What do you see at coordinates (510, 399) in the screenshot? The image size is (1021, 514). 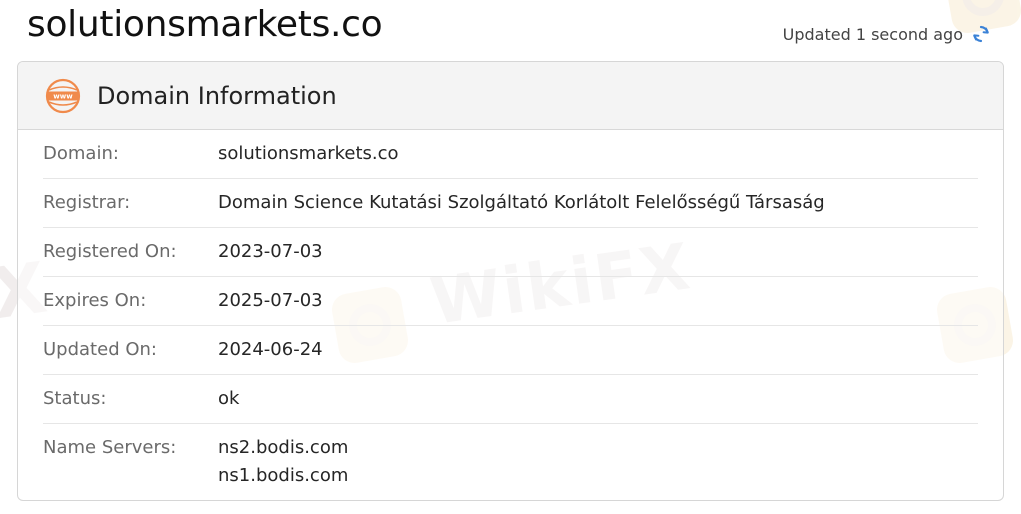 I see `row-status: Status: ok` at bounding box center [510, 399].